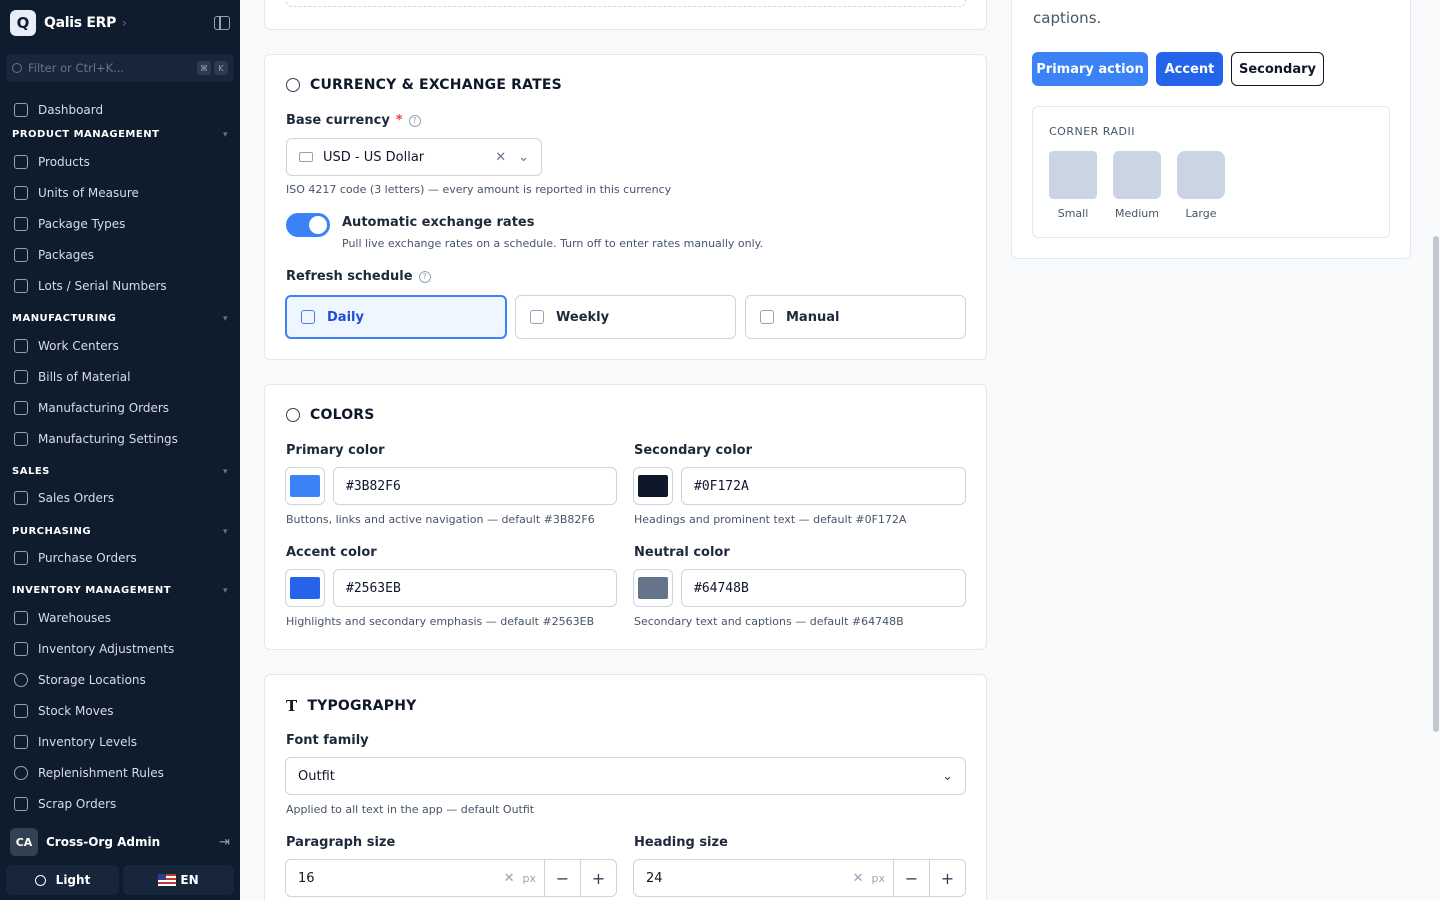 The height and width of the screenshot is (900, 1440). Describe the element at coordinates (90, 286) in the screenshot. I see `sidebar-item-lots: Lots / Serial Numbers` at that location.